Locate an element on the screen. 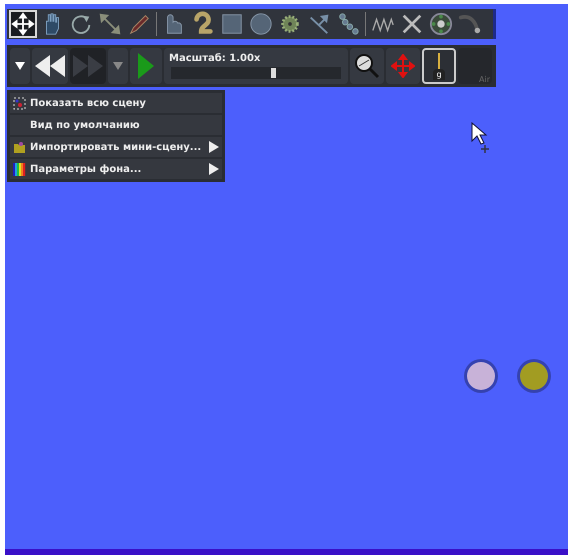 The width and height of the screenshot is (573, 557). fast-forward-icon is located at coordinates (88, 66).